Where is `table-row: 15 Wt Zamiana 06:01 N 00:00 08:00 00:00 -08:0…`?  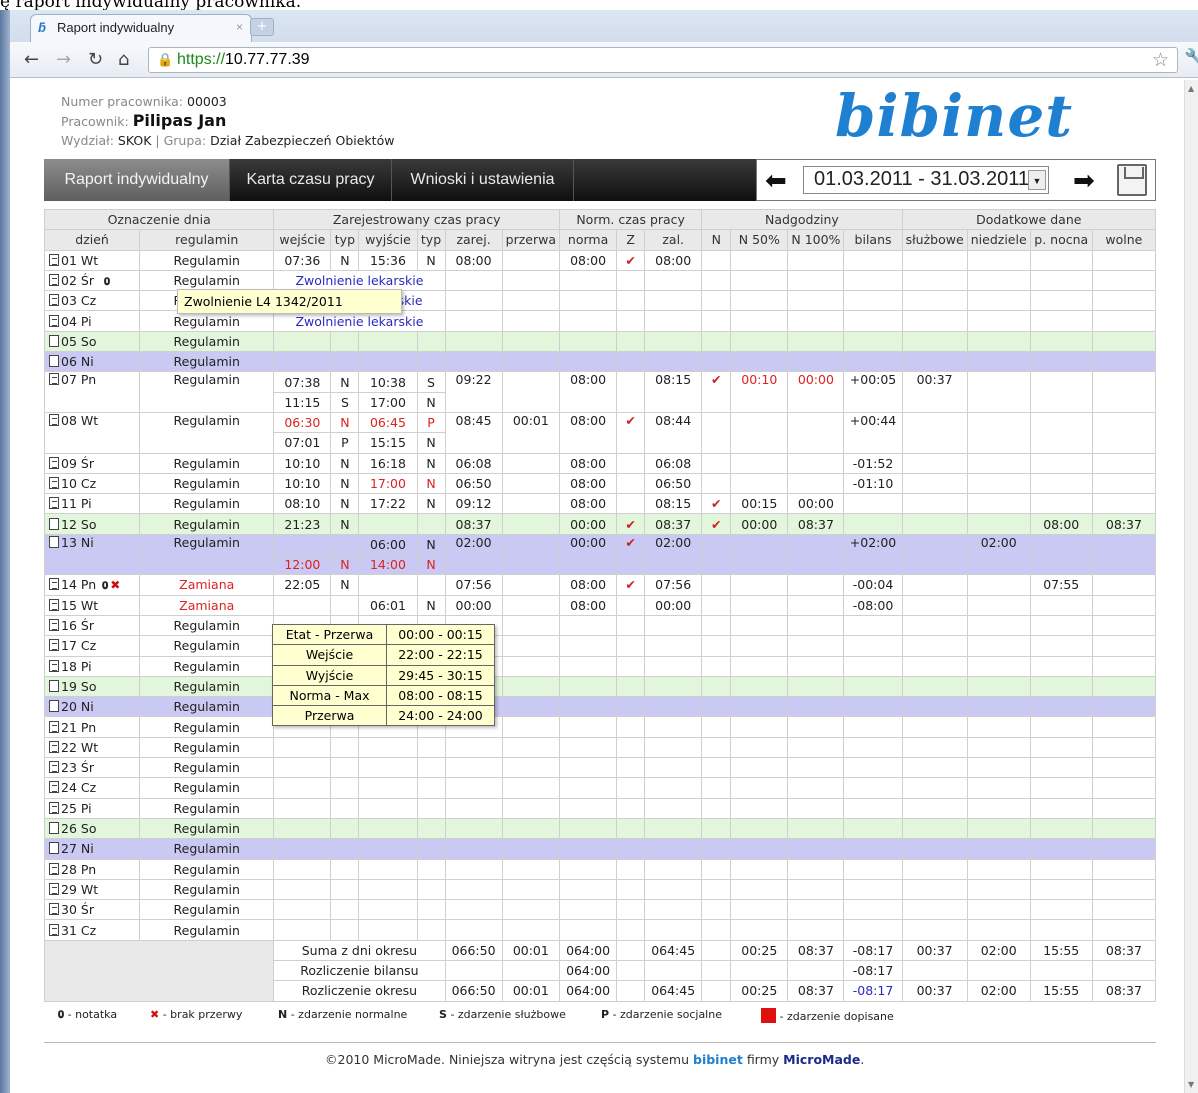
table-row: 15 Wt Zamiana 06:01 N 00:00 08:00 00:00 -08:0… is located at coordinates (600, 605).